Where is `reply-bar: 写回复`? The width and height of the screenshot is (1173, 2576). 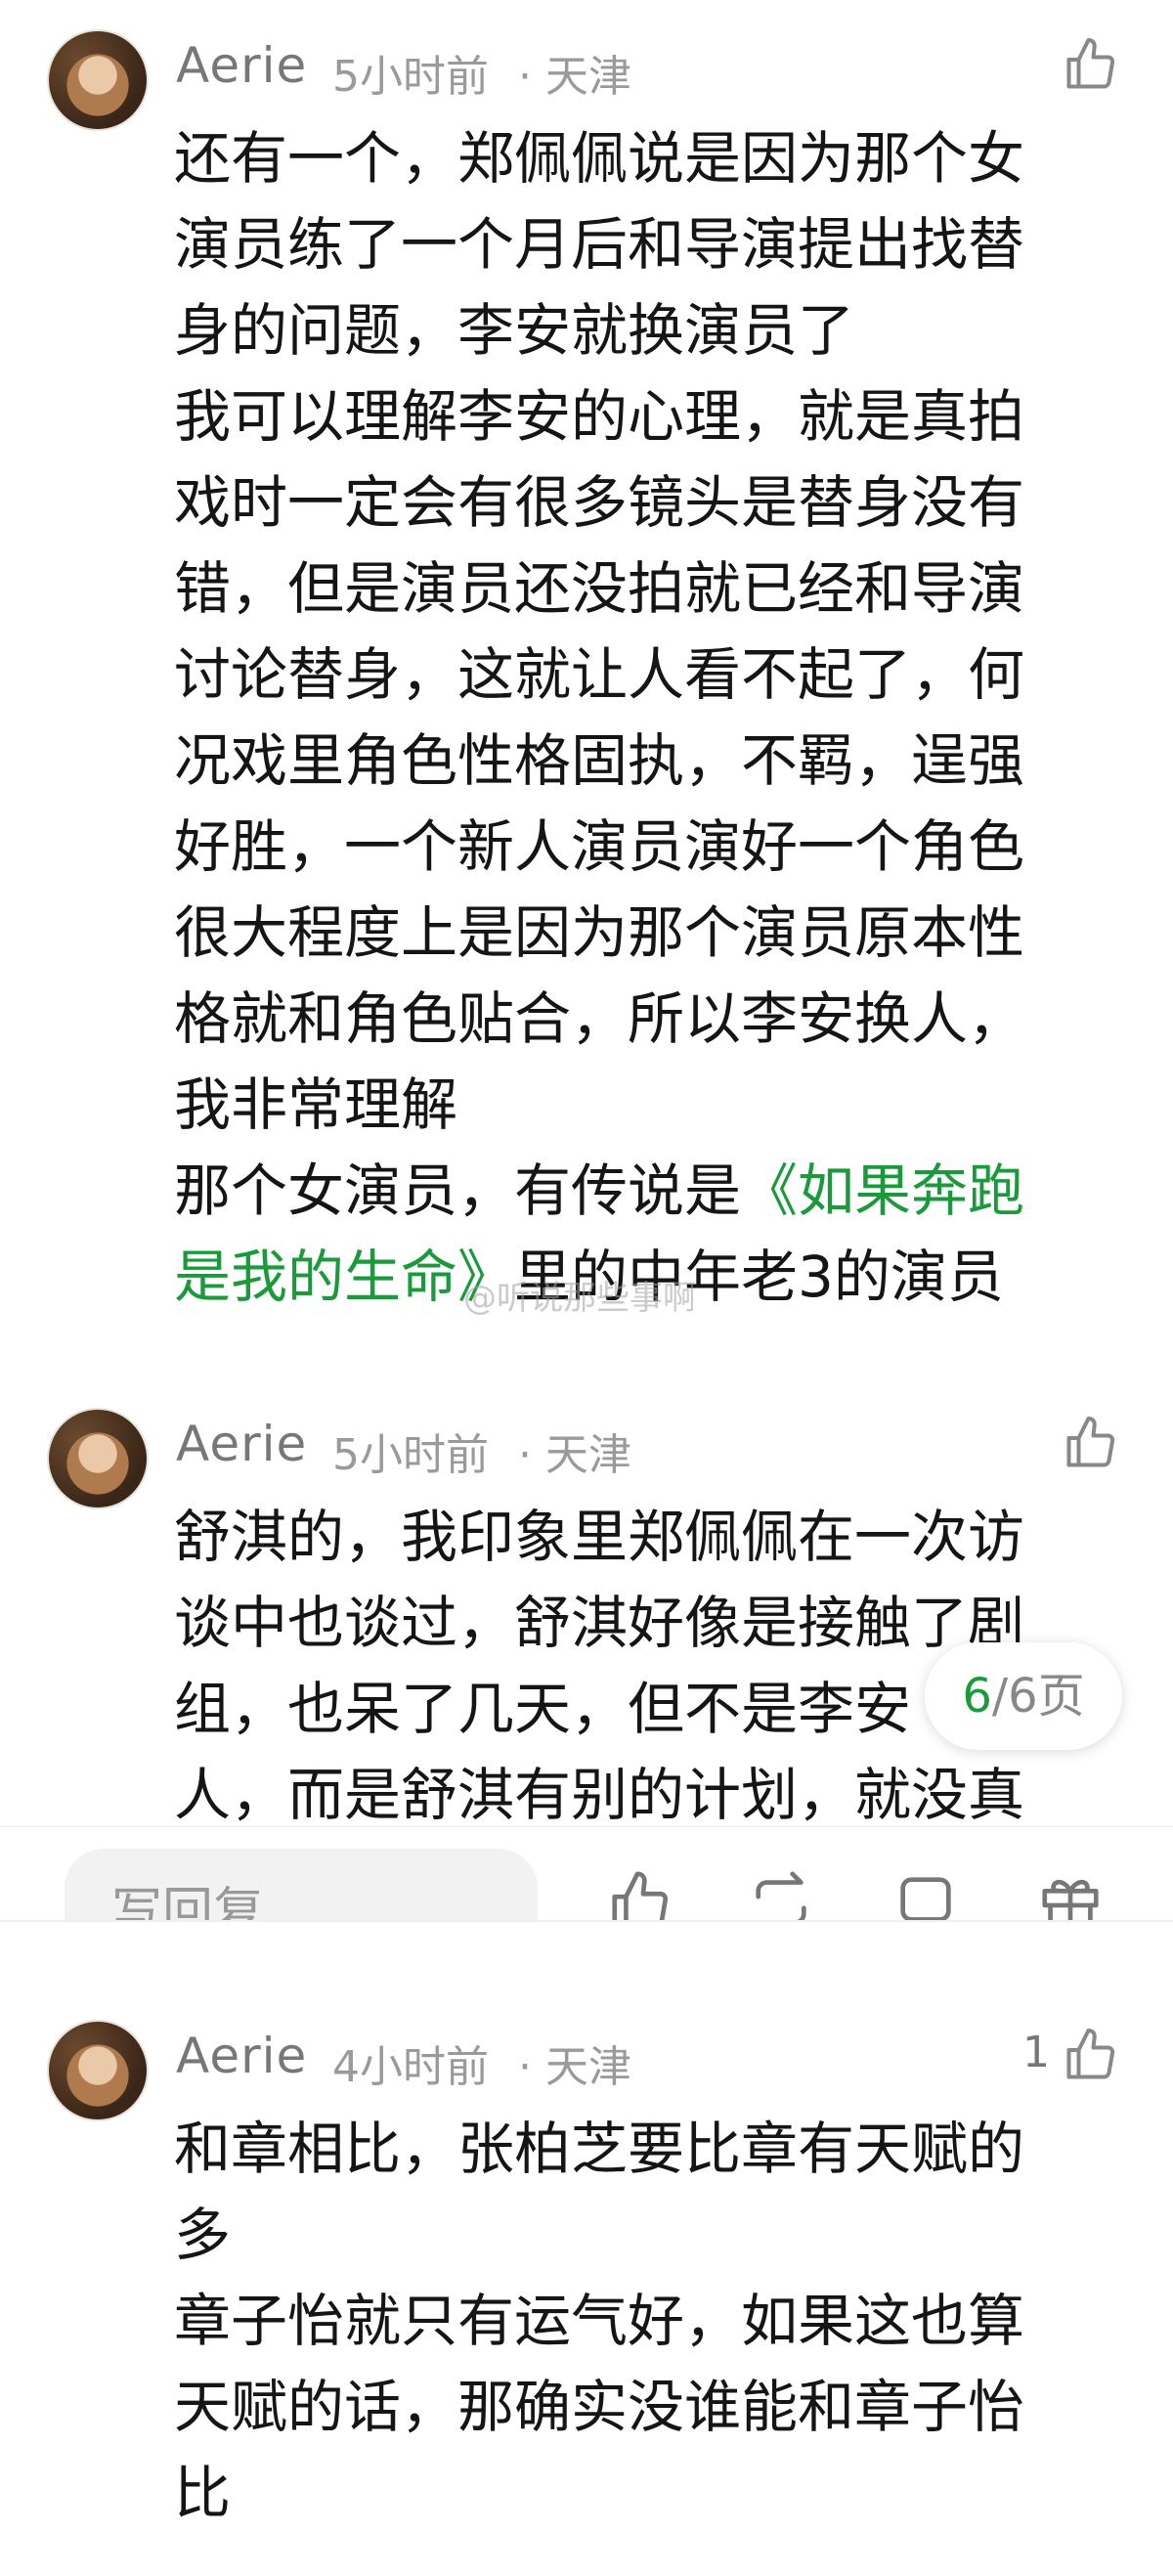 reply-bar: 写回复 is located at coordinates (586, 1873).